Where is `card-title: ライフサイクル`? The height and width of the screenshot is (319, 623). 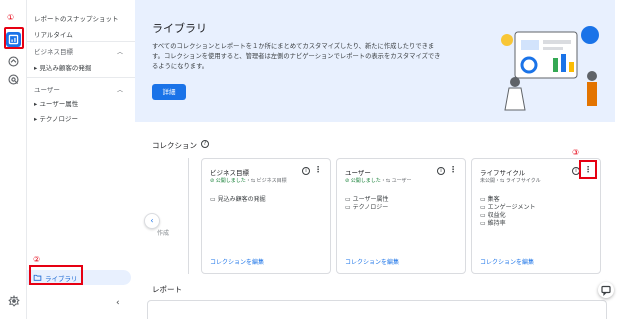
card-title: ライフサイクル is located at coordinates (503, 173).